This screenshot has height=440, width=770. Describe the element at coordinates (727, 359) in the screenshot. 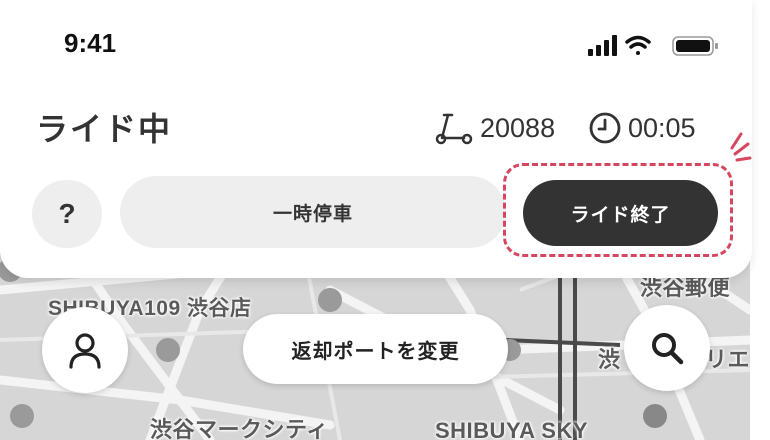

I see `map-label-rie: リエ` at that location.